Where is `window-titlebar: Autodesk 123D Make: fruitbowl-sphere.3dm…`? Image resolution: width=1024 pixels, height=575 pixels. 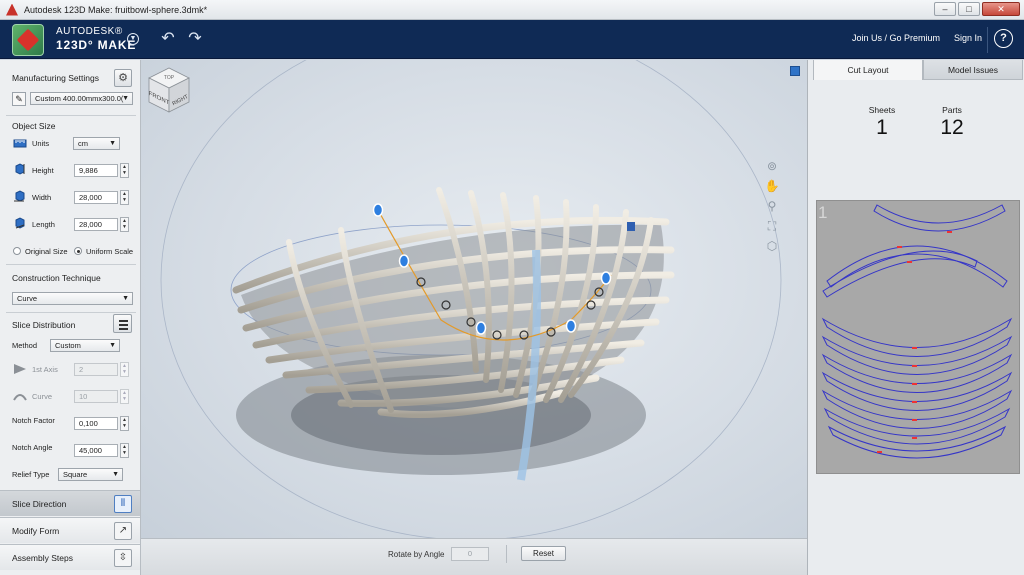 window-titlebar: Autodesk 123D Make: fruitbowl-sphere.3dm… is located at coordinates (512, 10).